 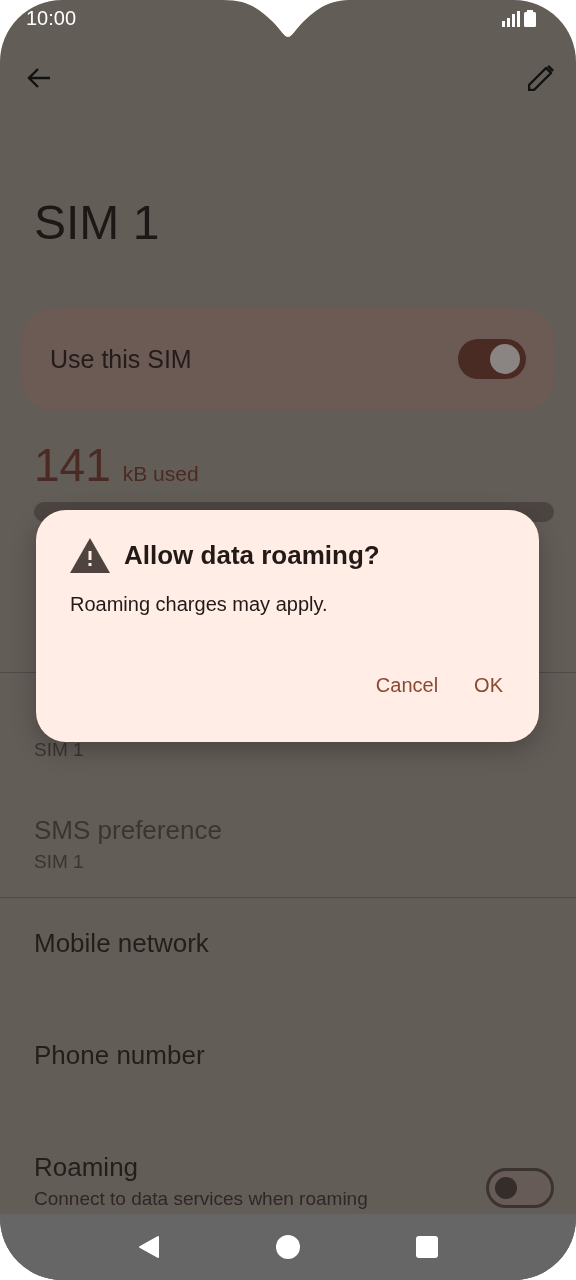 I want to click on battery-icon, so click(x=530, y=18).